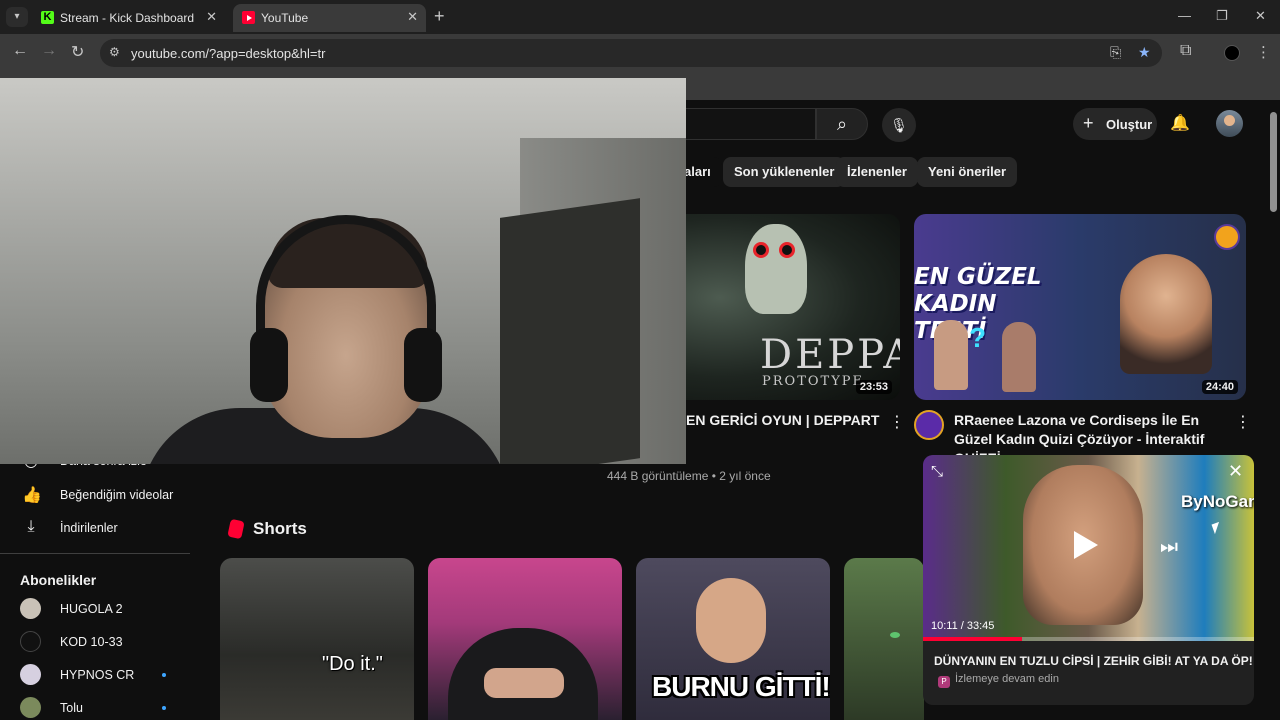 The height and width of the screenshot is (720, 1280). Describe the element at coordinates (1222, 16) in the screenshot. I see `restore-icon: ❐` at that location.